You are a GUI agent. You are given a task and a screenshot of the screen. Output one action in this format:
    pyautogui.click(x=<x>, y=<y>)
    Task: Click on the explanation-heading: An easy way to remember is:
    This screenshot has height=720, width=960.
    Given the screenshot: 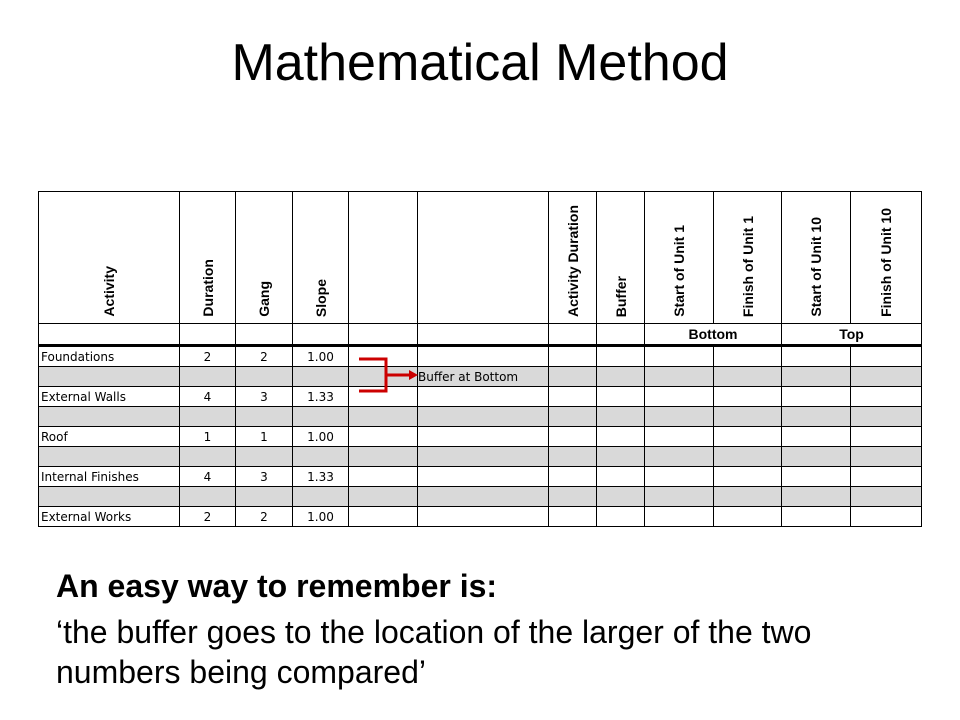 What is the action you would take?
    pyautogui.click(x=277, y=586)
    